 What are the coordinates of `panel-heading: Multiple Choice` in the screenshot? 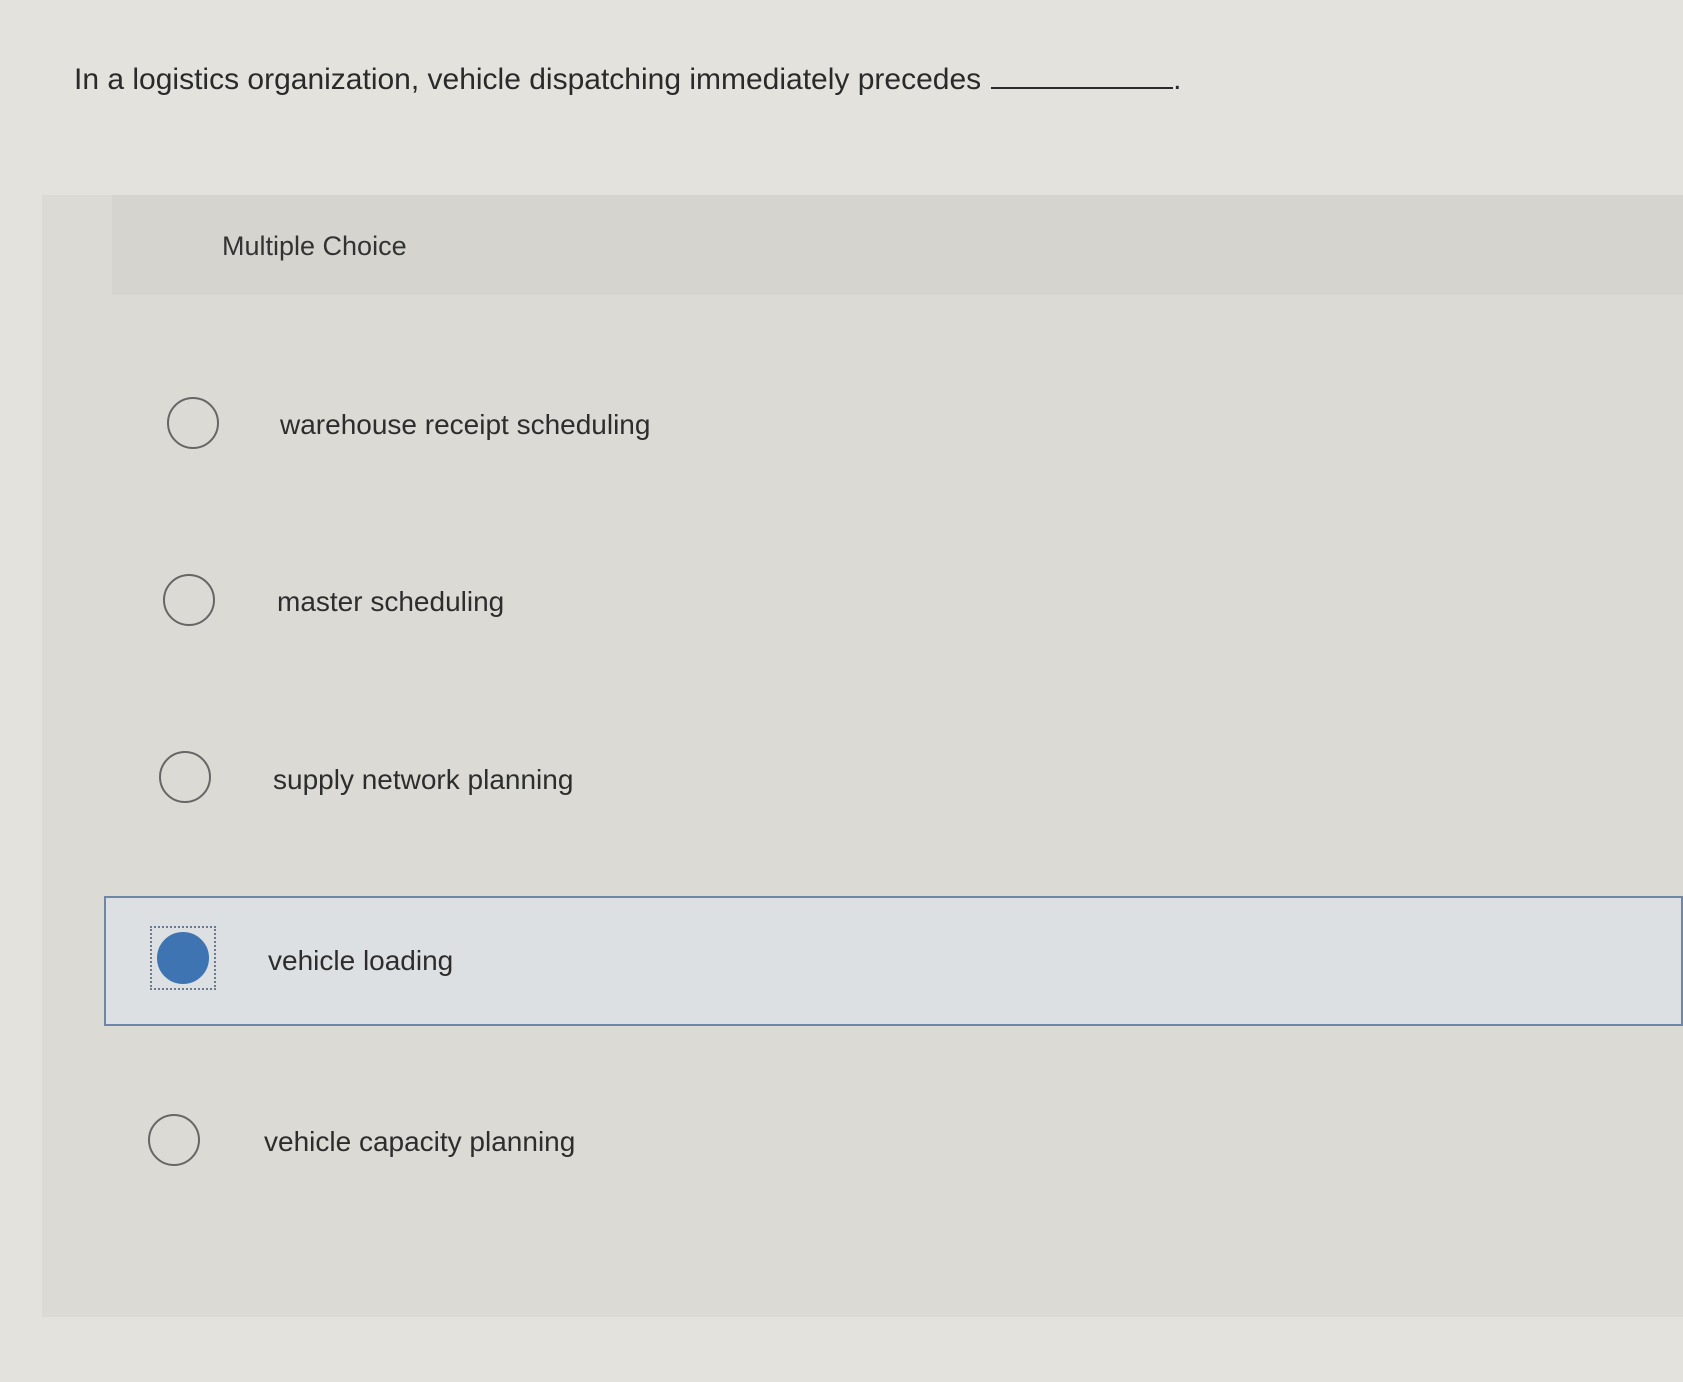 It's located at (897, 245).